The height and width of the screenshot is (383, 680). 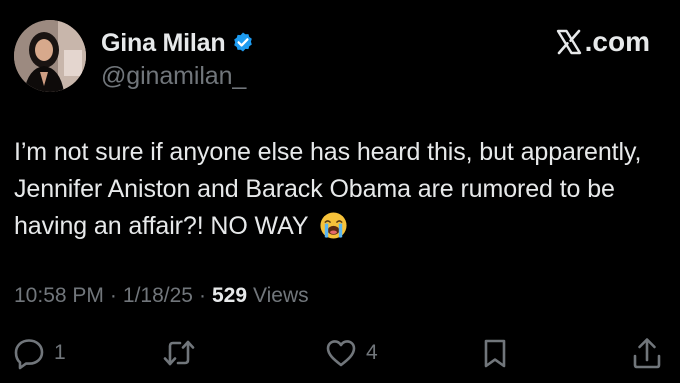 I want to click on bookmark-icon, so click(x=495, y=353).